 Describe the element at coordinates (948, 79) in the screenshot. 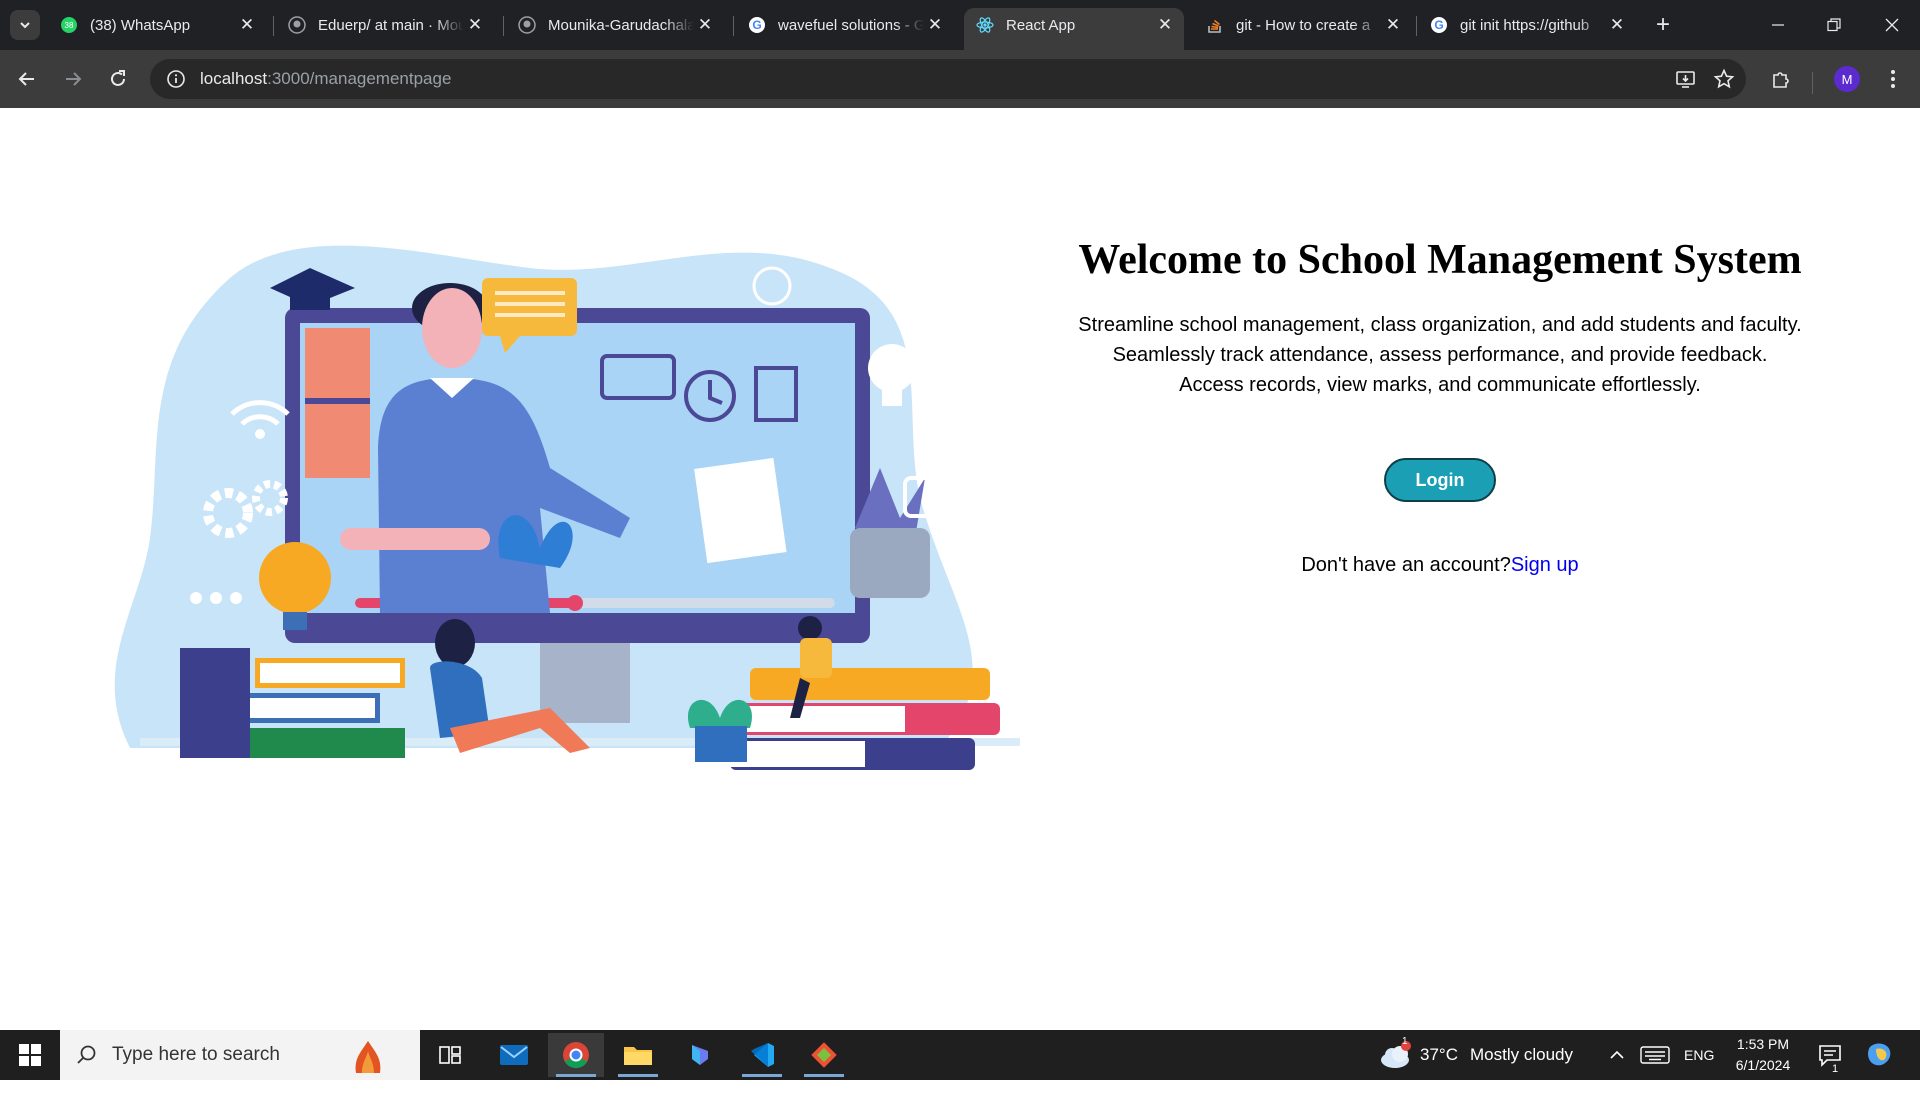

I see `address-bar: localhost:3000/managementpage` at that location.